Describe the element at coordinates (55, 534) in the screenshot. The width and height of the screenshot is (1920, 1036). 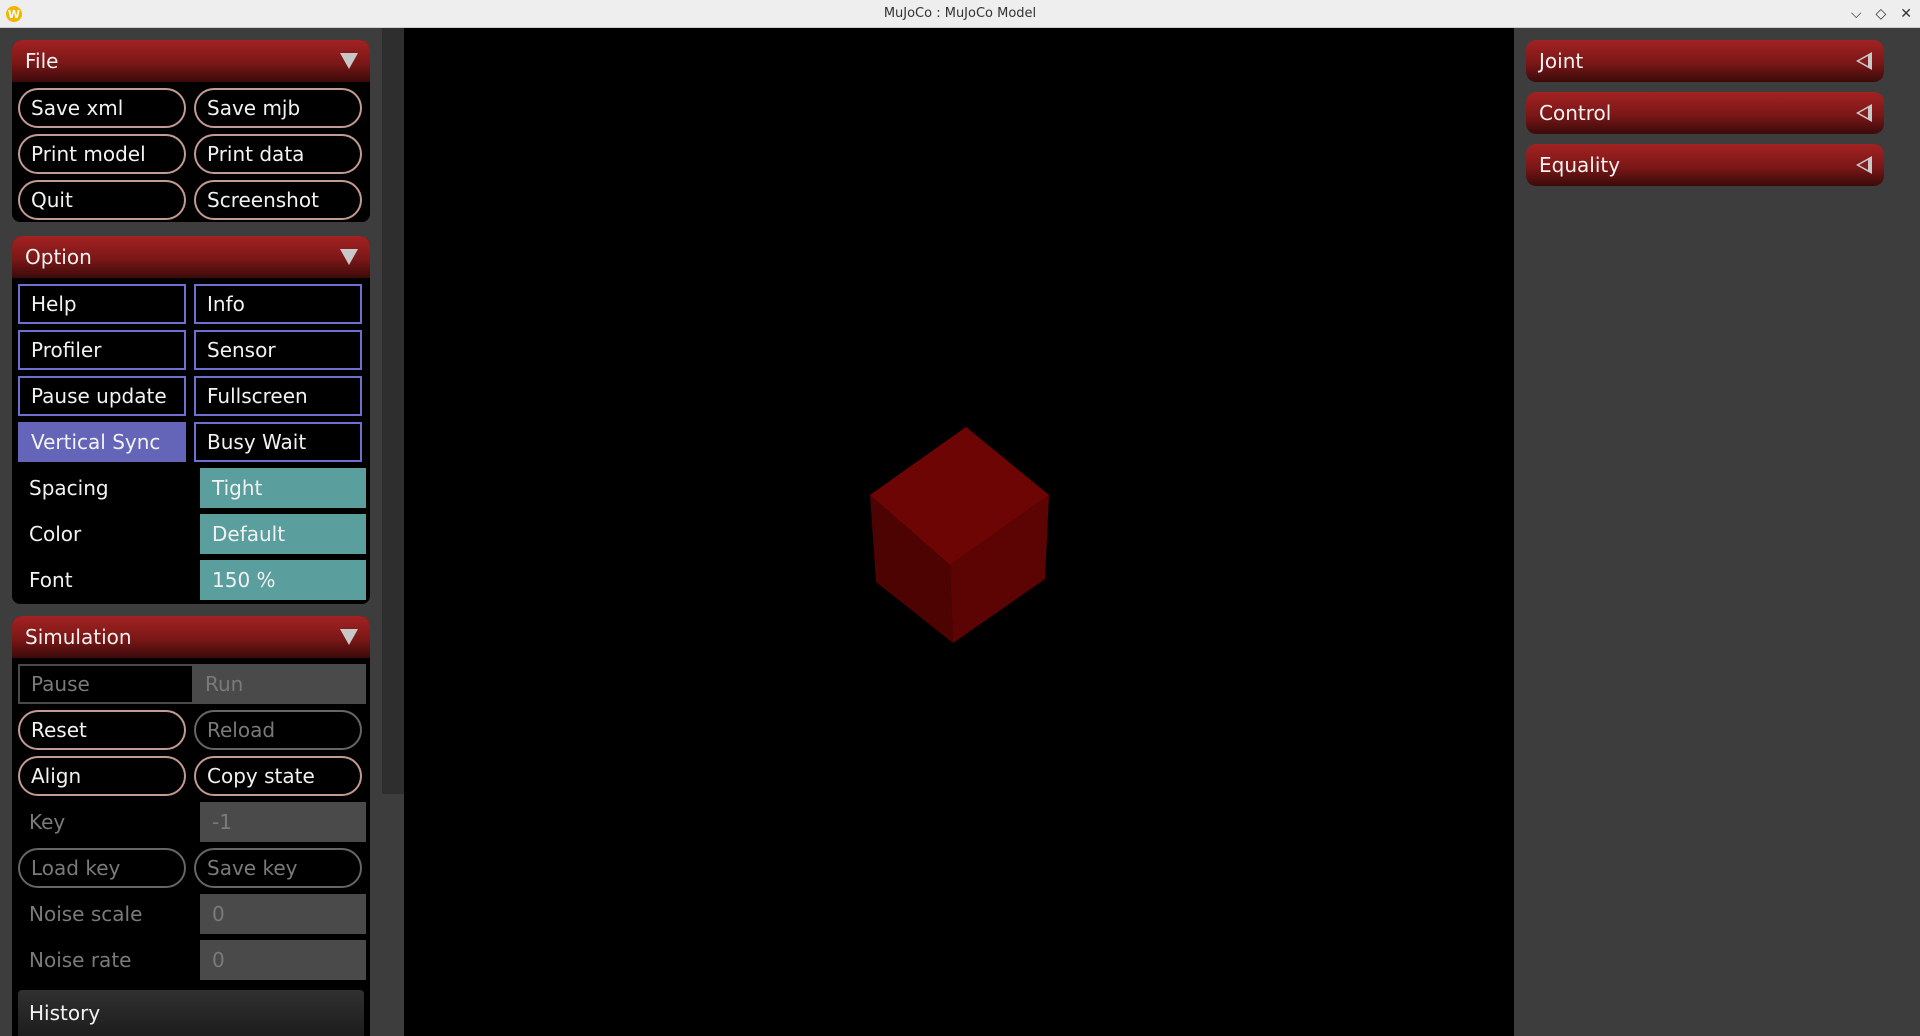
I see `color-label: Color` at that location.